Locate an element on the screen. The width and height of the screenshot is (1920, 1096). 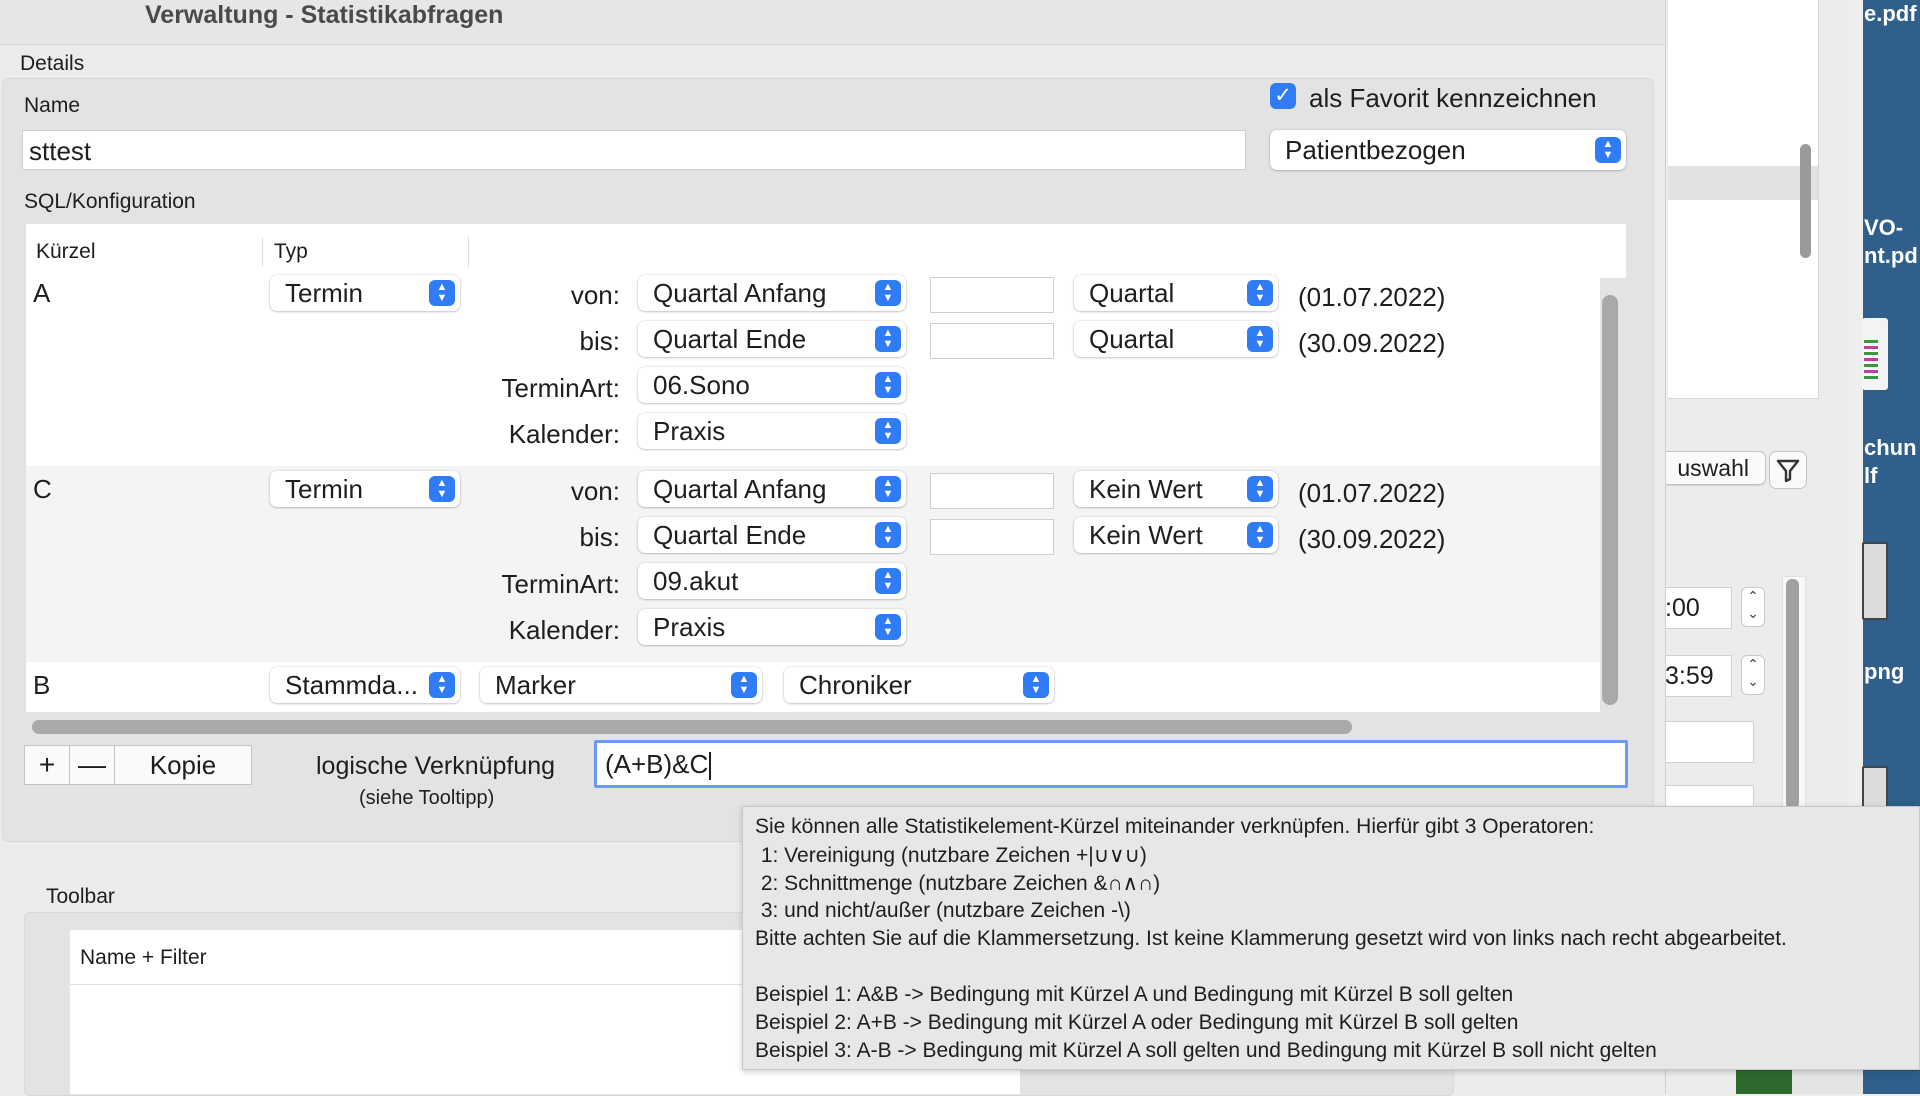
background-auswahl-label: uswahl is located at coordinates (1713, 468).